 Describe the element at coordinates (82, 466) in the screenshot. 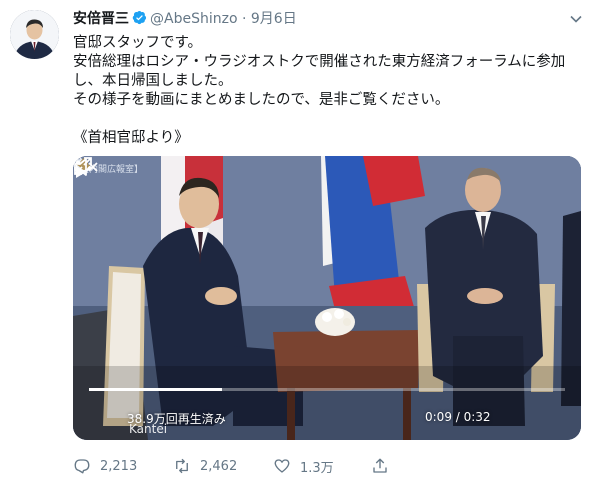

I see `reply-icon` at that location.